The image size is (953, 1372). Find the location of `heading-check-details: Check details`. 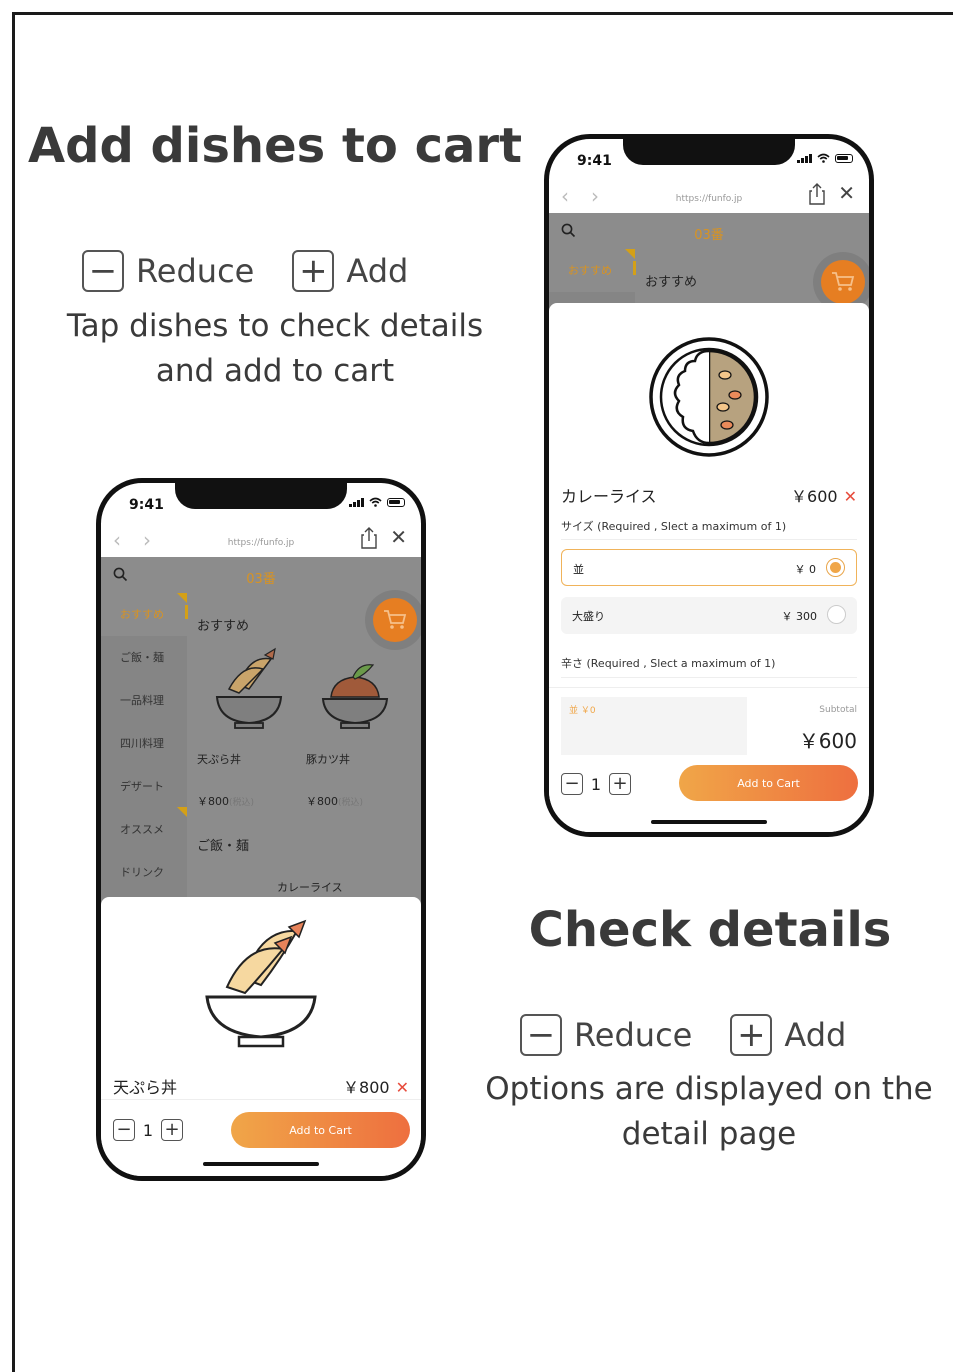

heading-check-details: Check details is located at coordinates (710, 930).